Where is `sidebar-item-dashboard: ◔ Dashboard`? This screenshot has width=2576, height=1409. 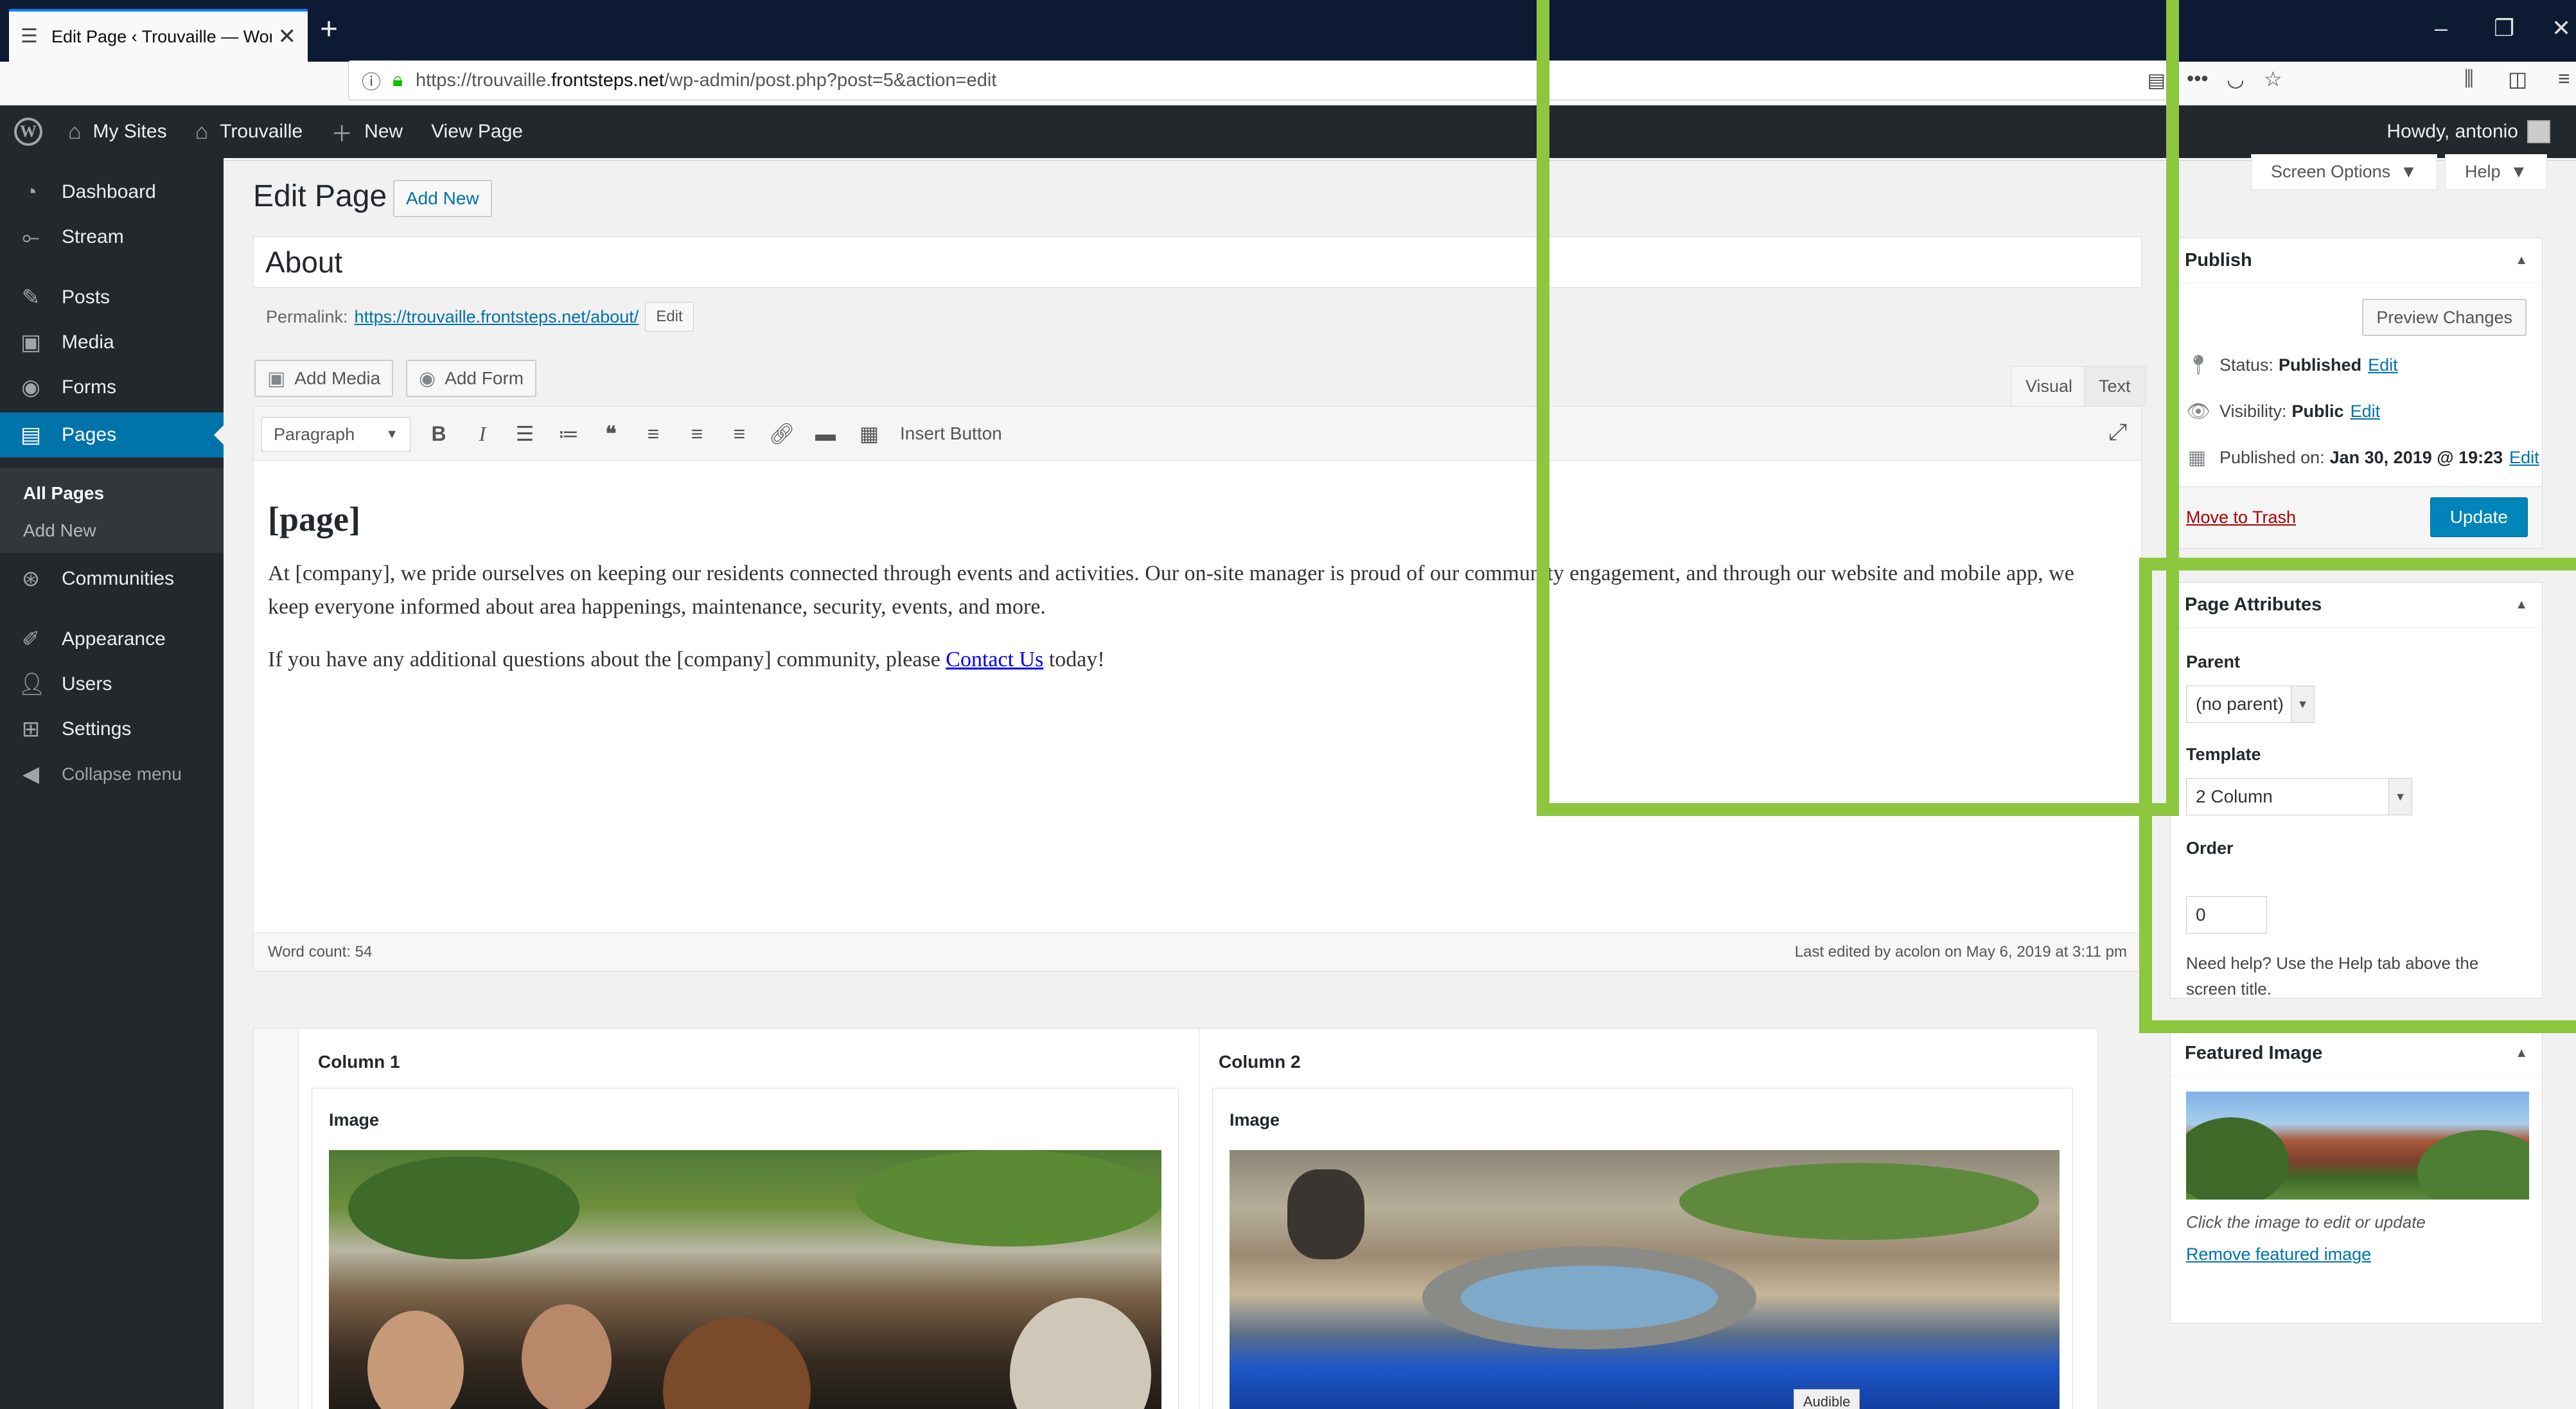
sidebar-item-dashboard: ◔ Dashboard is located at coordinates (112, 192).